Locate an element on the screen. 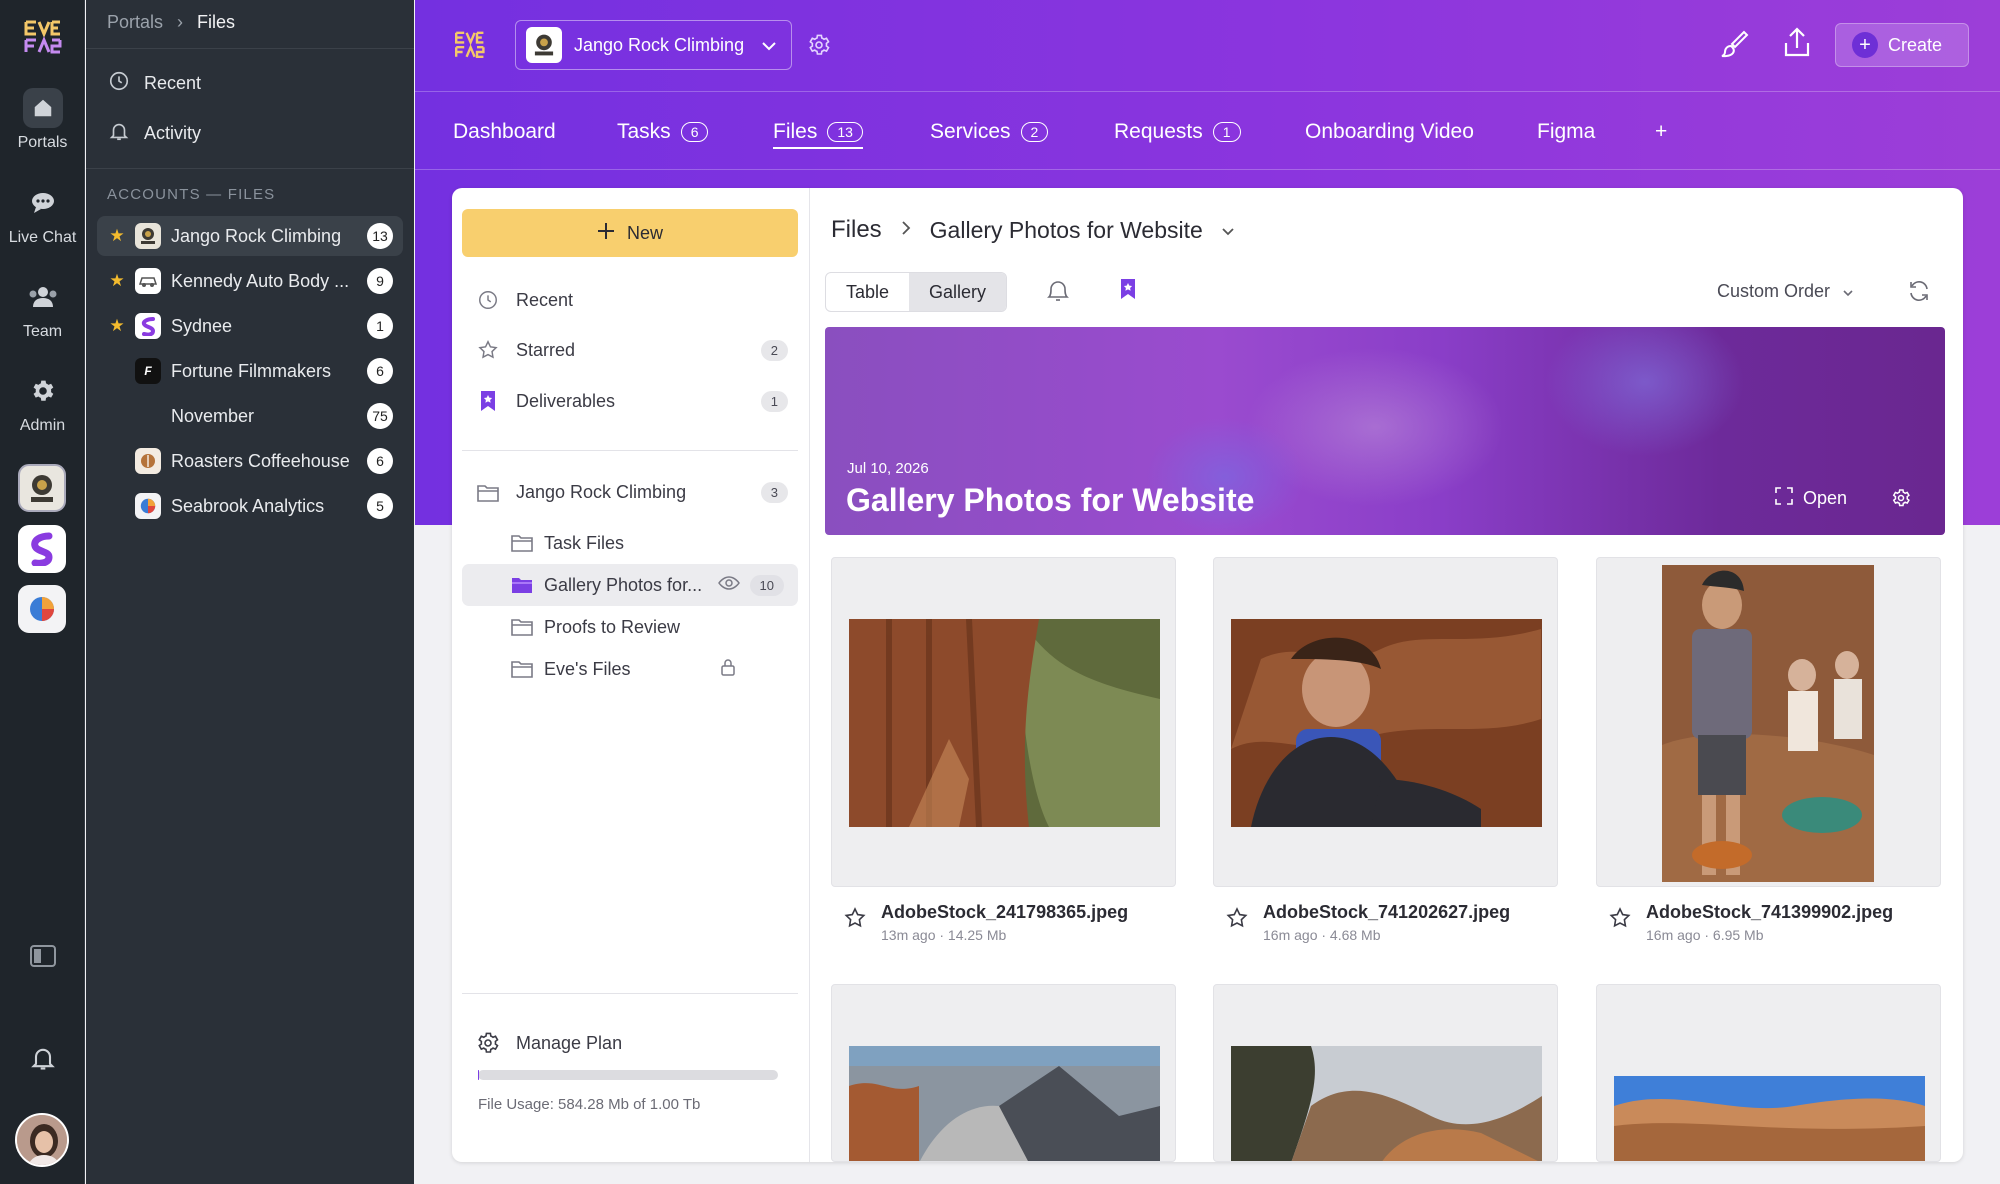 This screenshot has width=2000, height=1184. banner-open-button: Open is located at coordinates (1811, 498).